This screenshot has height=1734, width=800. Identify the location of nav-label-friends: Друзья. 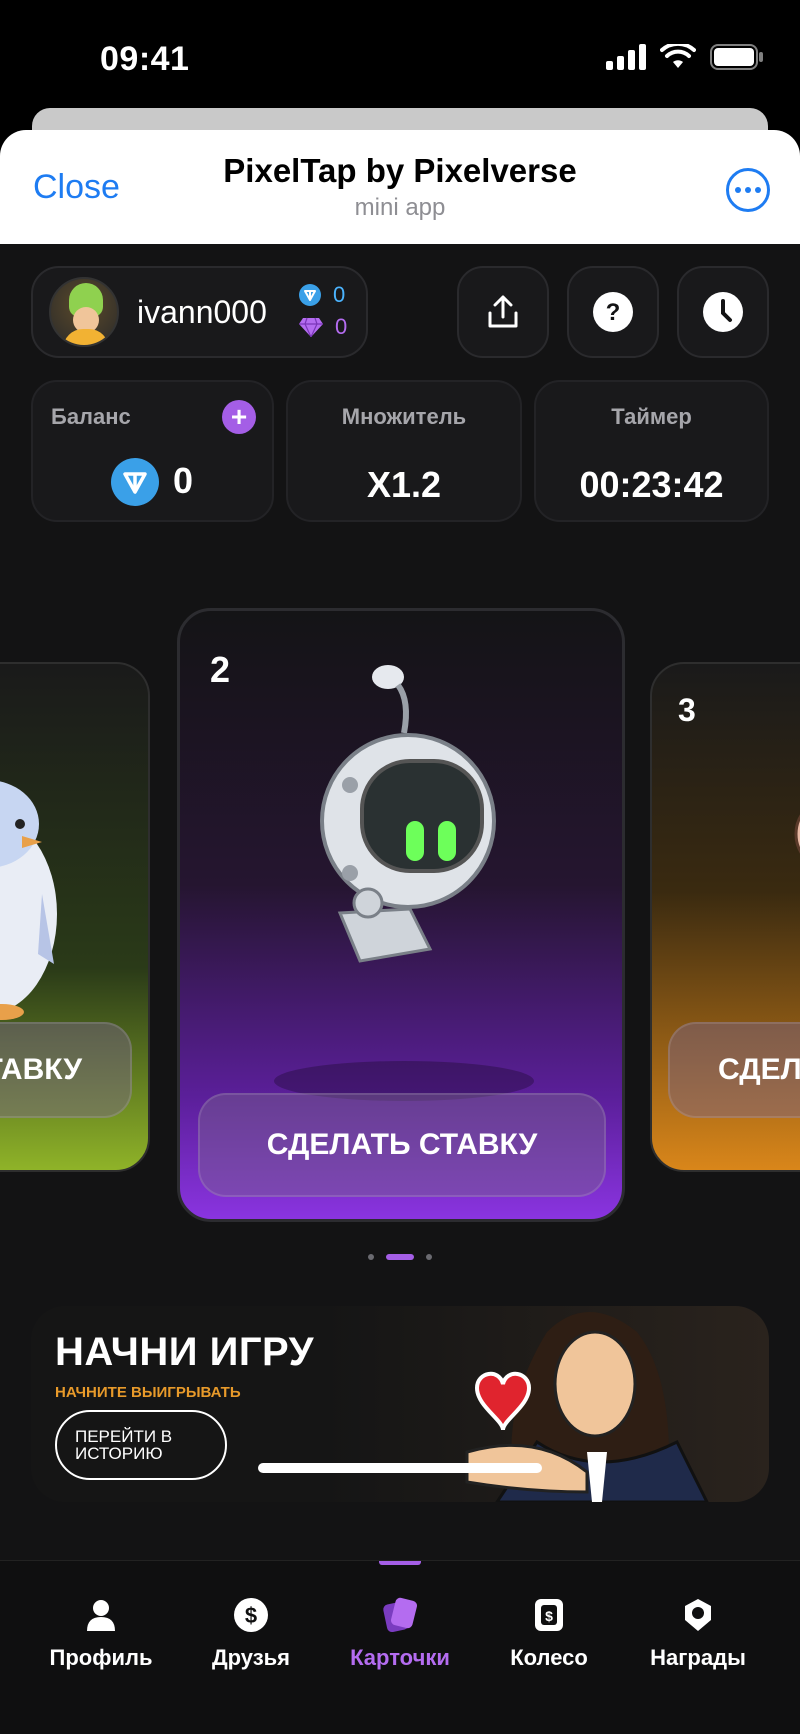
(251, 1657).